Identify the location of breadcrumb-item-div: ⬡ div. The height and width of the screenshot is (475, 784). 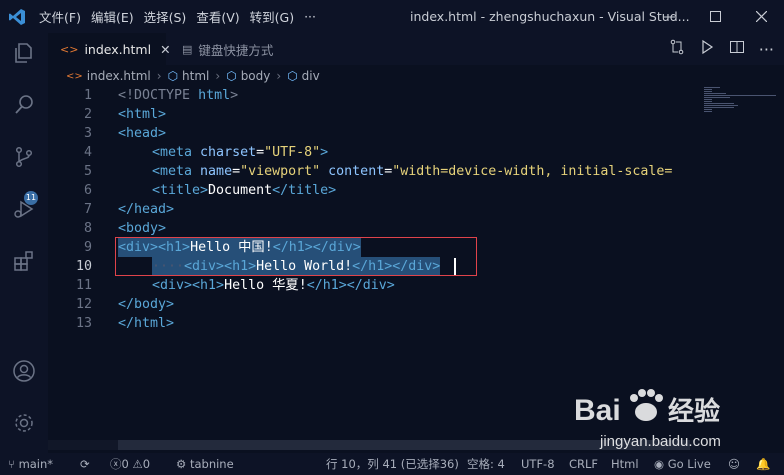
(303, 76).